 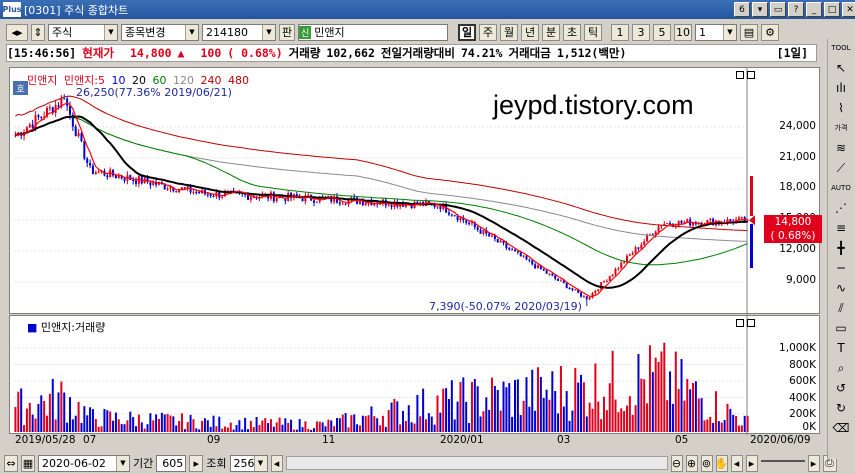 I want to click on cross-line-icon: ╋, so click(x=841, y=248).